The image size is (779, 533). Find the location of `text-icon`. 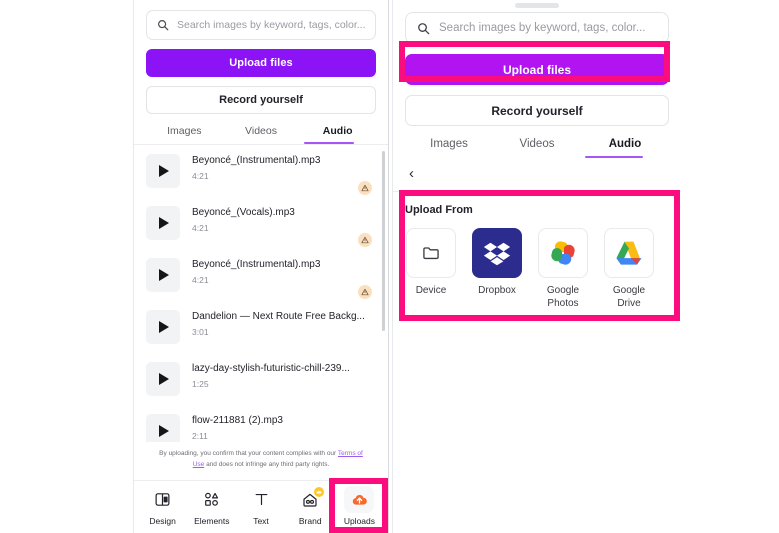

text-icon is located at coordinates (261, 500).